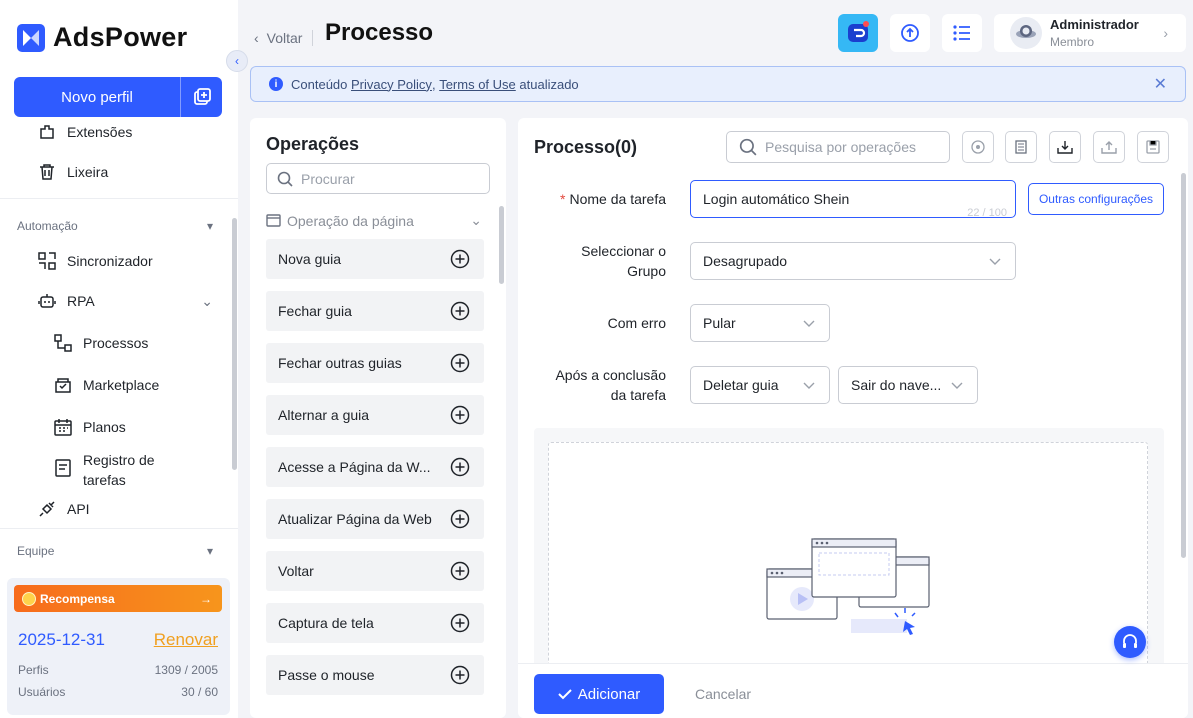 The width and height of the screenshot is (1193, 718). I want to click on group-select: Desagrupado, so click(853, 261).